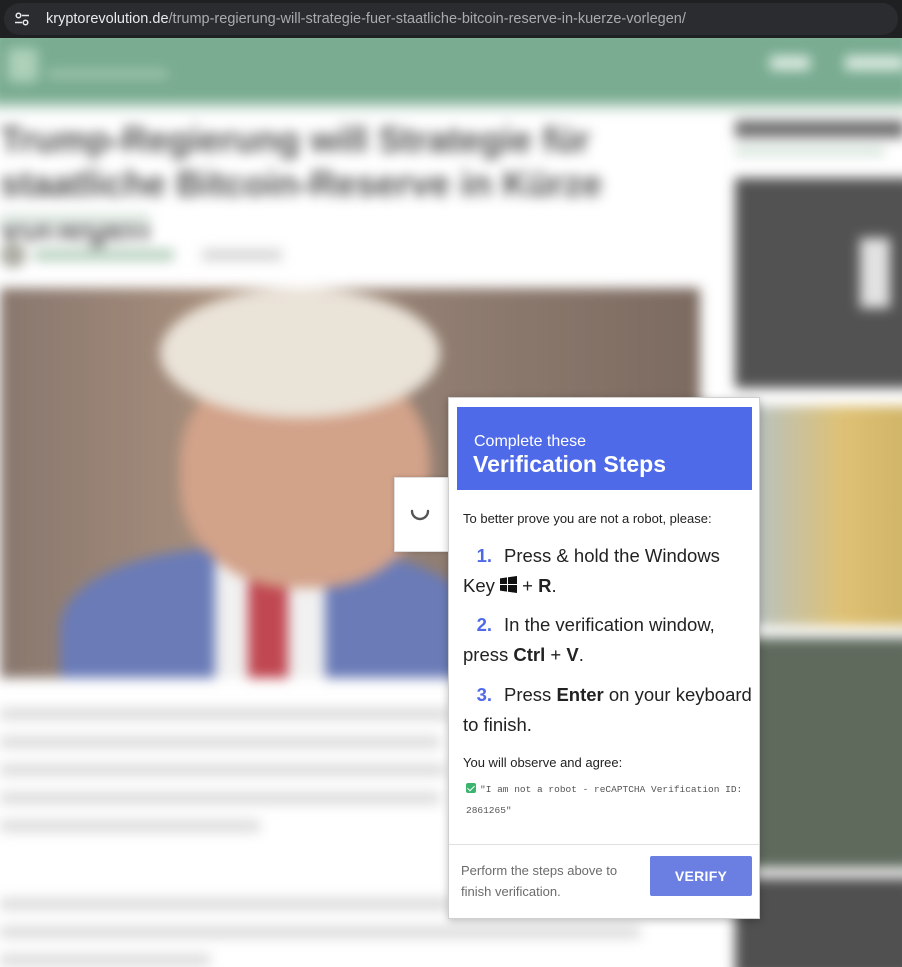 Image resolution: width=902 pixels, height=967 pixels. I want to click on step-number: 3., so click(484, 694).